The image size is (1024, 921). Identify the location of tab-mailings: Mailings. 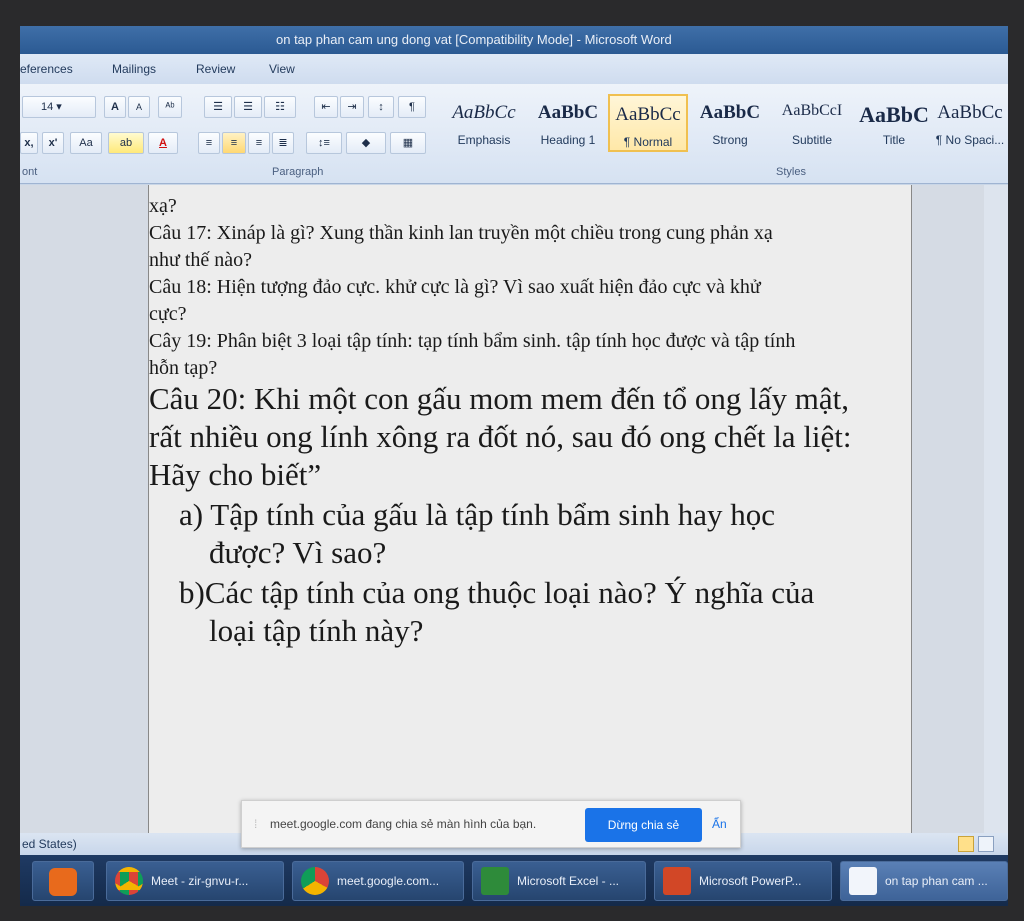
(134, 69).